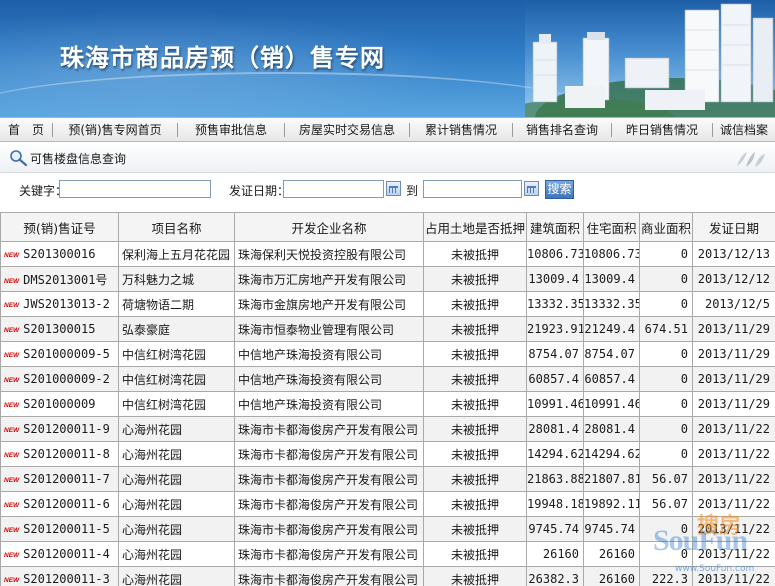 This screenshot has height=586, width=775. I want to click on permit-number: S201200011-9, so click(66, 429).